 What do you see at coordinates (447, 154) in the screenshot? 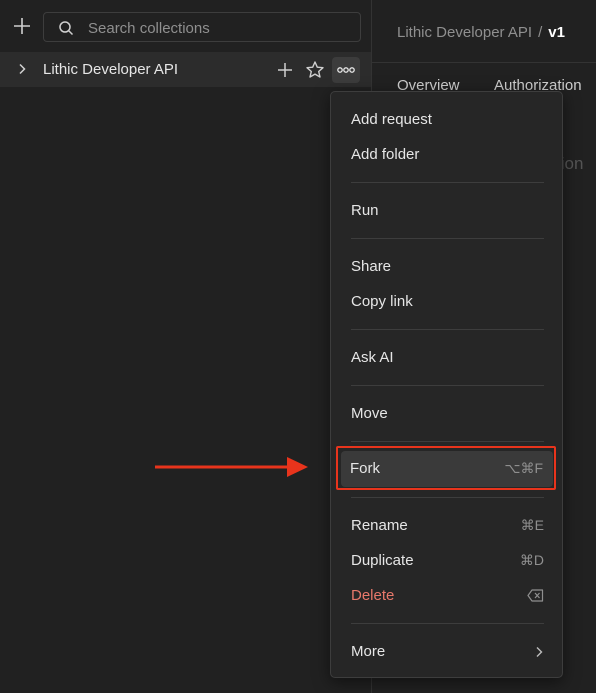
I see `menu-item-add-folder: Add folder` at bounding box center [447, 154].